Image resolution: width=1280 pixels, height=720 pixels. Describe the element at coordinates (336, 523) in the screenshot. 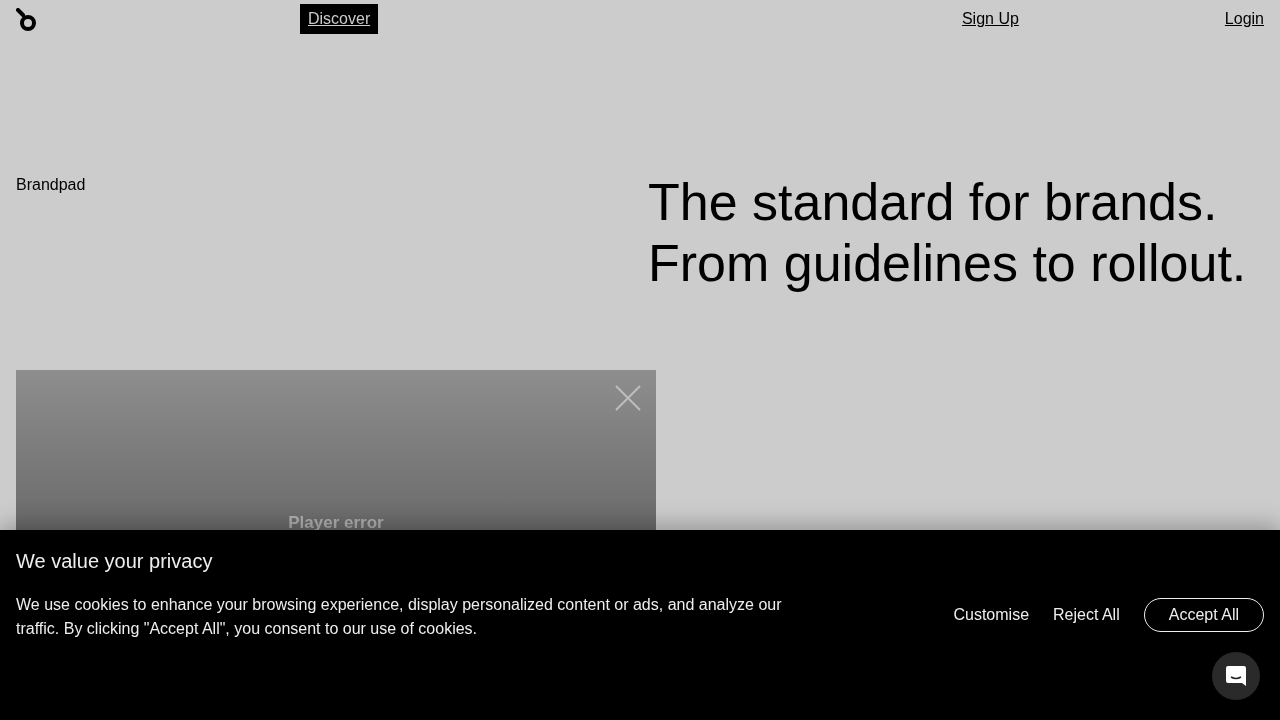

I see `player-error: Player error` at that location.